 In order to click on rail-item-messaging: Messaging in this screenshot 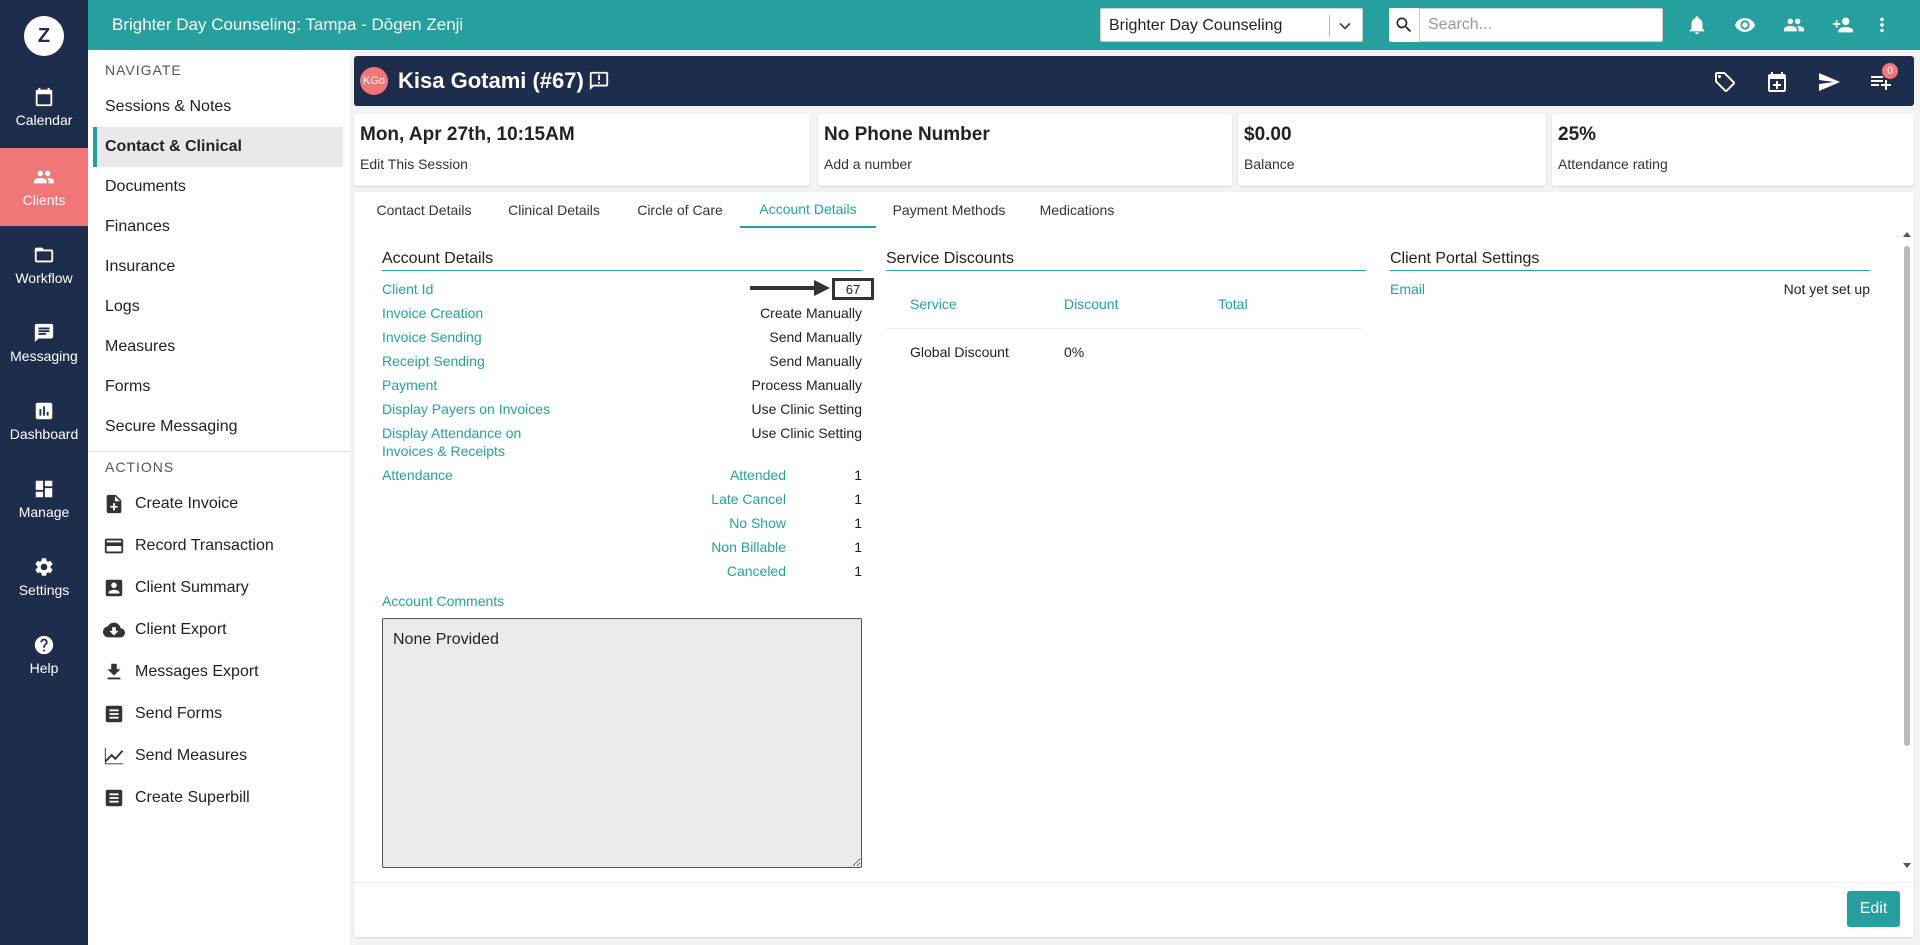, I will do `click(44, 343)`.